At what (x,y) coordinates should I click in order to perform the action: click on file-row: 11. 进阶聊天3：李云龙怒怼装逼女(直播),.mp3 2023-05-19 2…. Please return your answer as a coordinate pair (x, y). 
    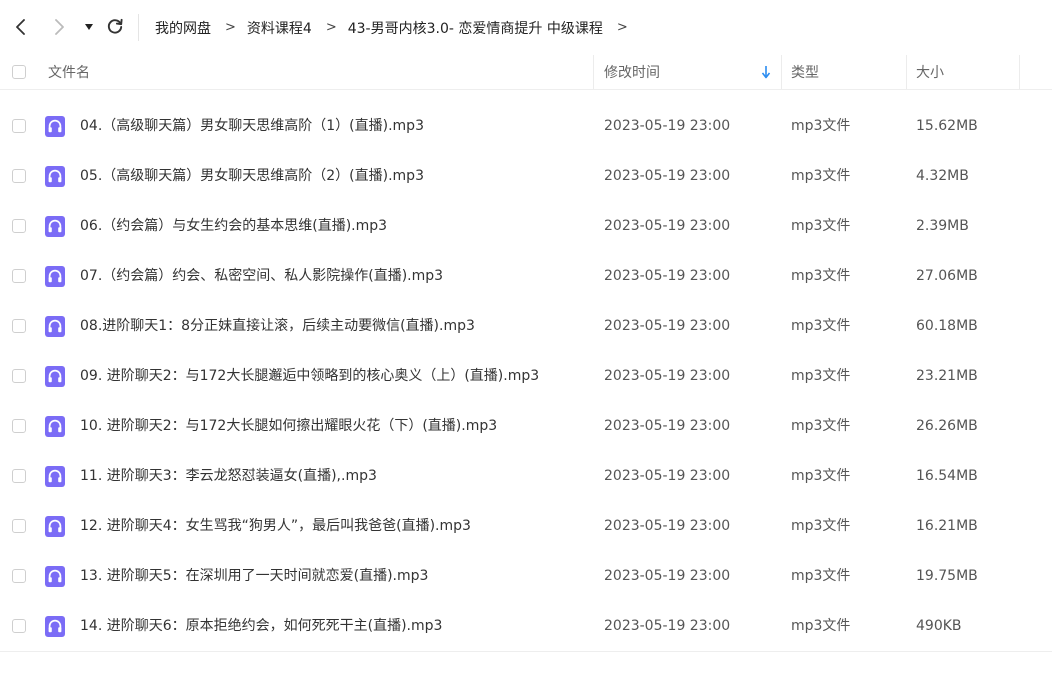
    Looking at the image, I should click on (526, 476).